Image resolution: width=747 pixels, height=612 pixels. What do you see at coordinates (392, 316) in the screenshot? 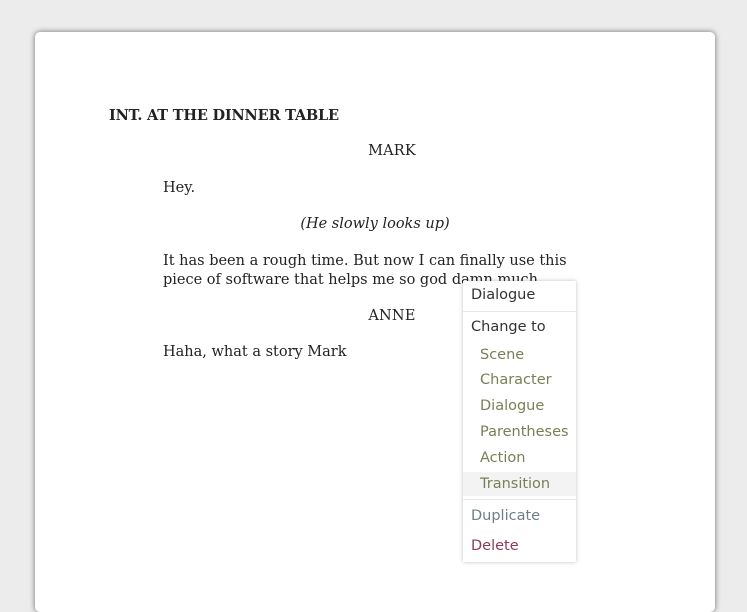
I see `character-name: ANNE` at bounding box center [392, 316].